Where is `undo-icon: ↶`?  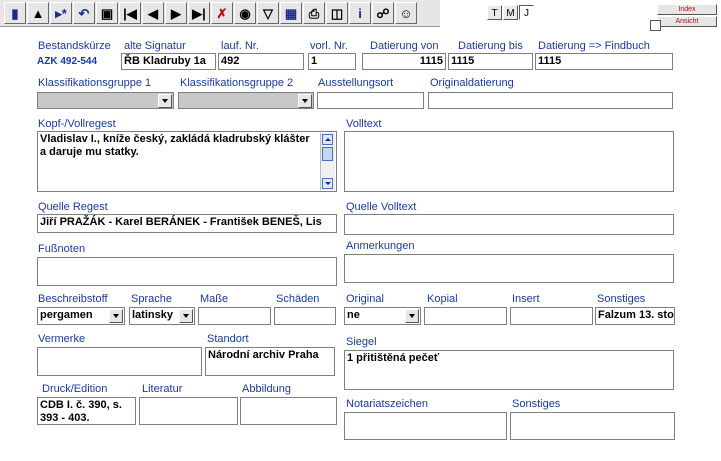
undo-icon: ↶ is located at coordinates (84, 13).